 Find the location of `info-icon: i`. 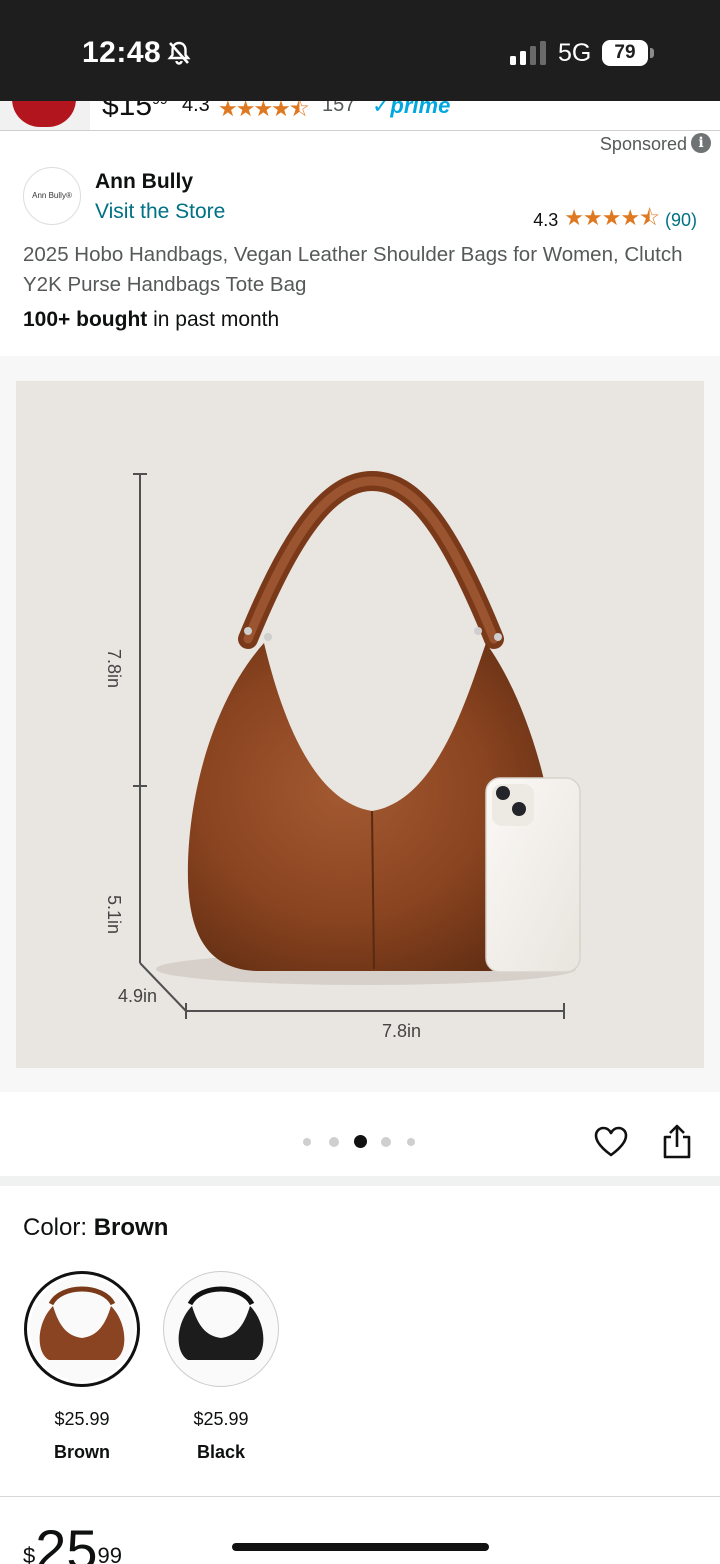

info-icon: i is located at coordinates (701, 143).